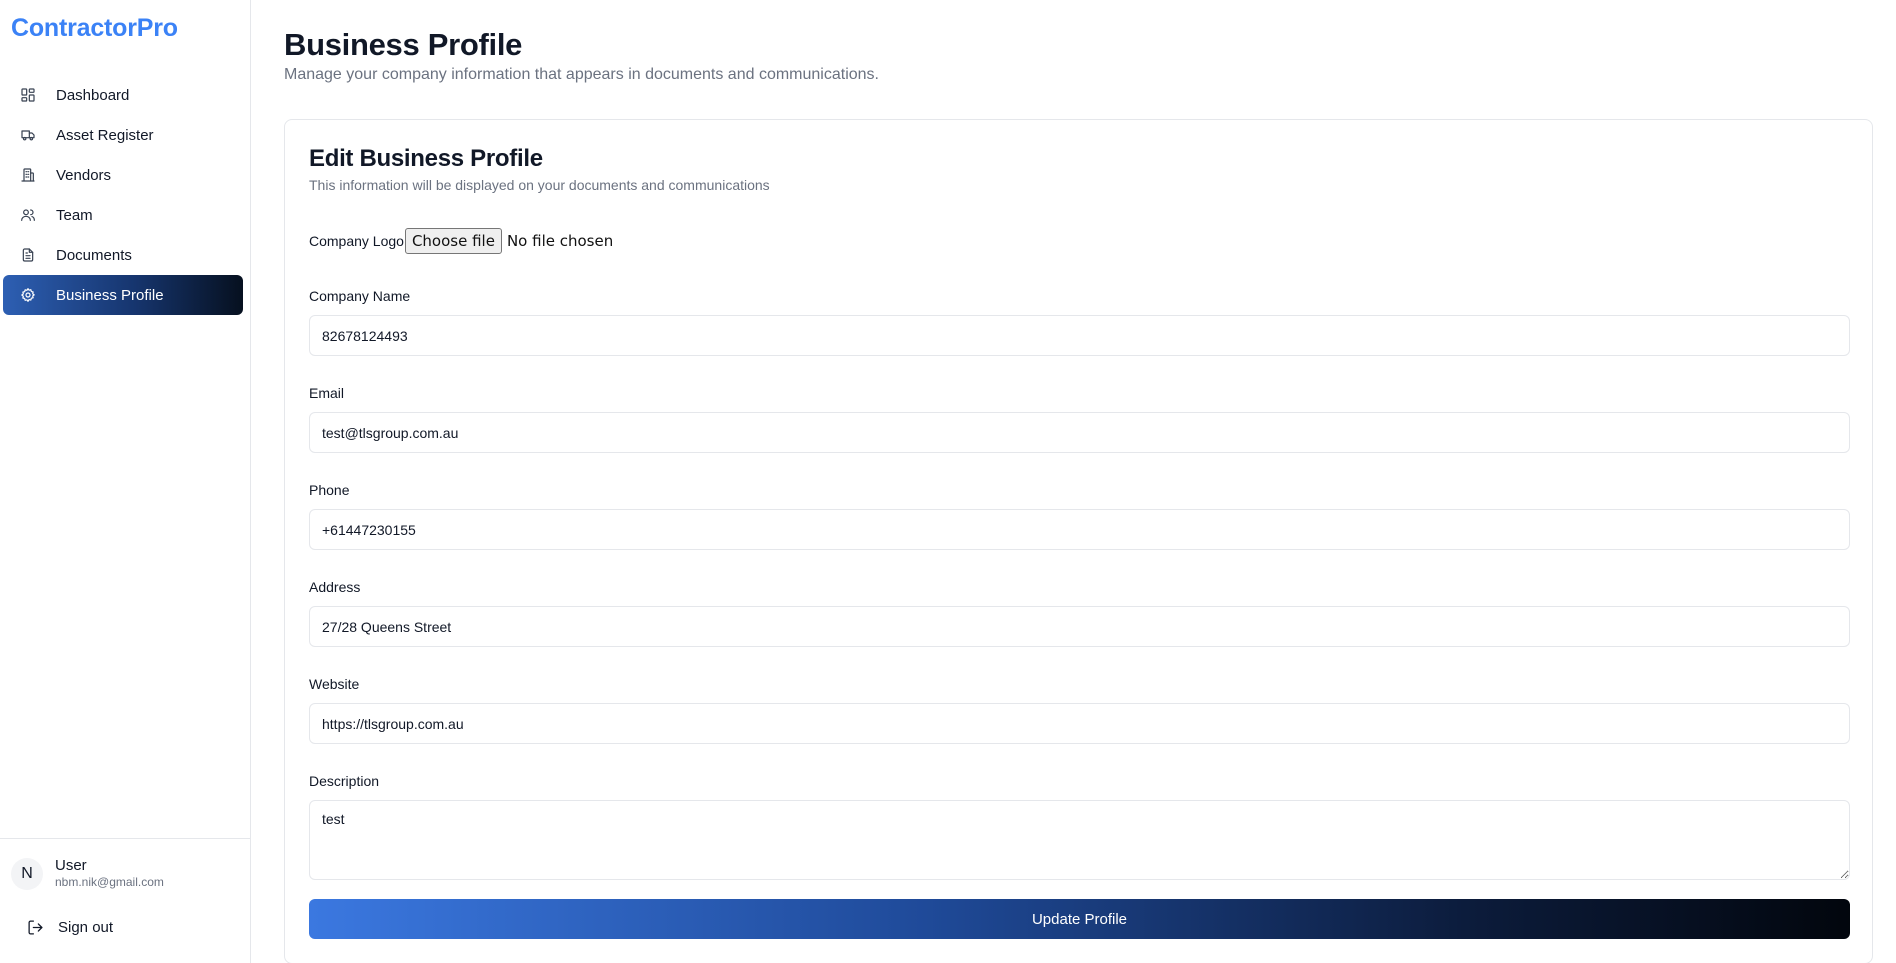 The image size is (1896, 963). I want to click on email-label: Email, so click(327, 393).